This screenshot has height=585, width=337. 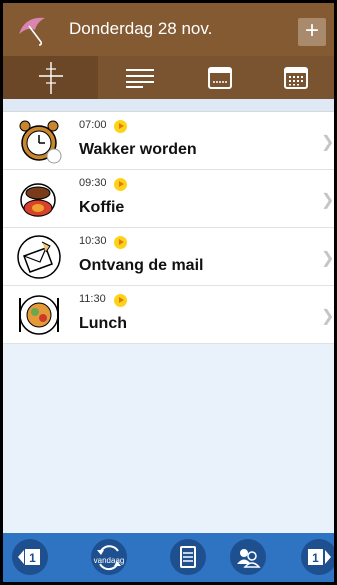 What do you see at coordinates (141, 28) in the screenshot?
I see `page-title: Donderdag 28 nov.` at bounding box center [141, 28].